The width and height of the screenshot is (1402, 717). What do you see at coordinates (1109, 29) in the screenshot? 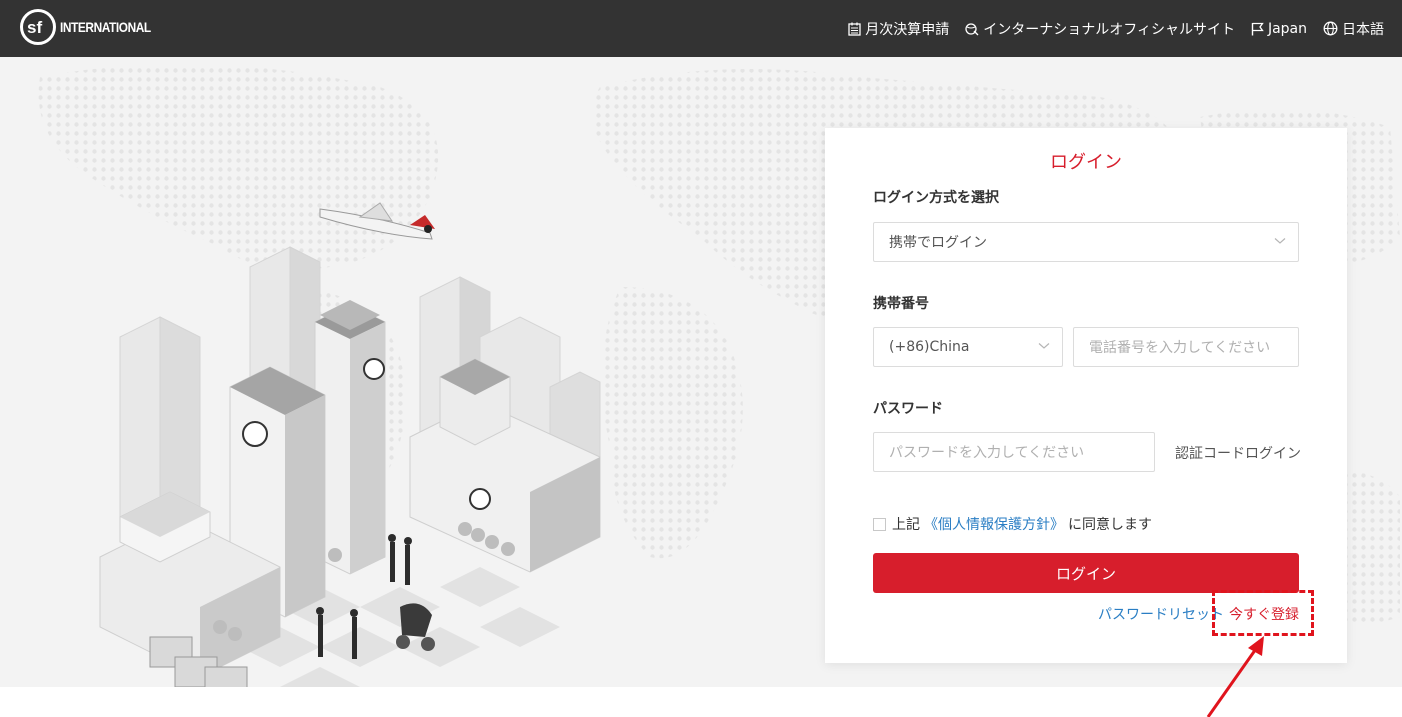
I see `nav-label: インターナショナルオフィシャルサイト` at bounding box center [1109, 29].